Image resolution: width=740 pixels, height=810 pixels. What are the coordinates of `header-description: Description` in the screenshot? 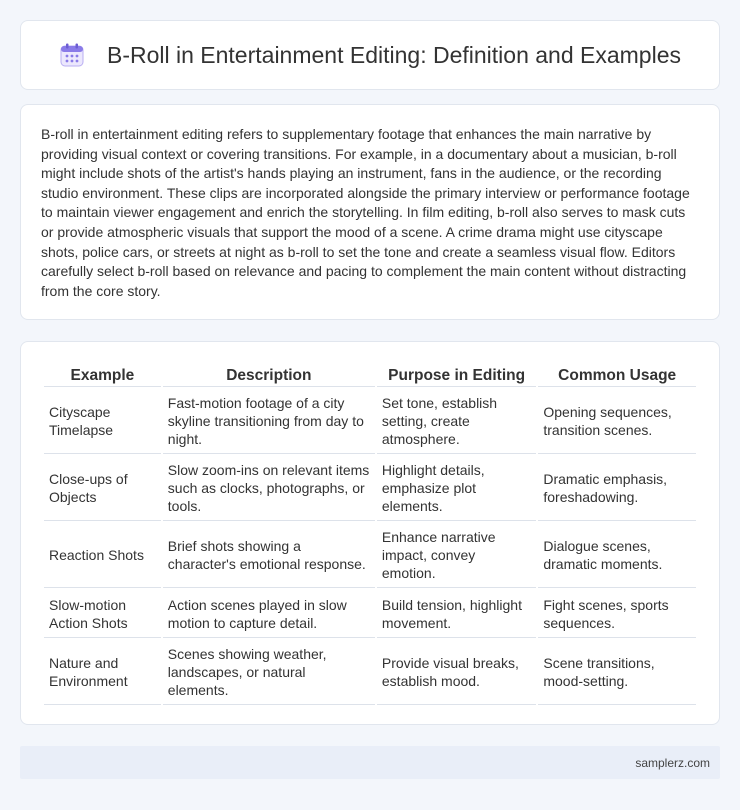 It's located at (268, 375).